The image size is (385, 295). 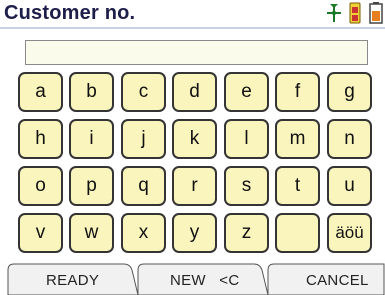 I want to click on key-u: u, so click(x=349, y=186).